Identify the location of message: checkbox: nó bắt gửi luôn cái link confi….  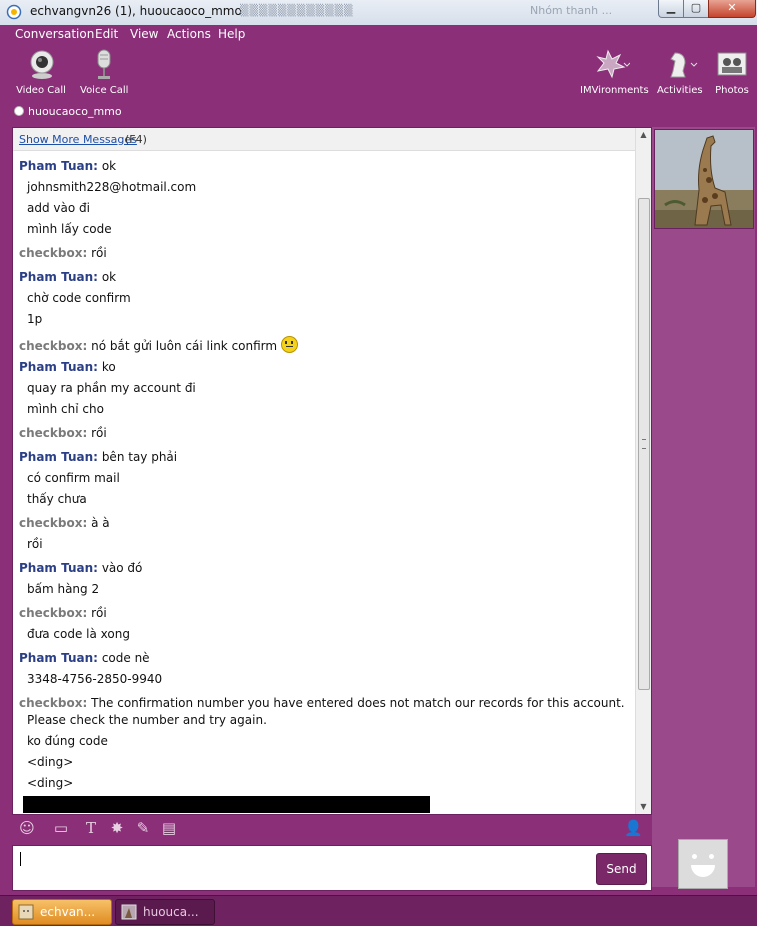
(159, 344).